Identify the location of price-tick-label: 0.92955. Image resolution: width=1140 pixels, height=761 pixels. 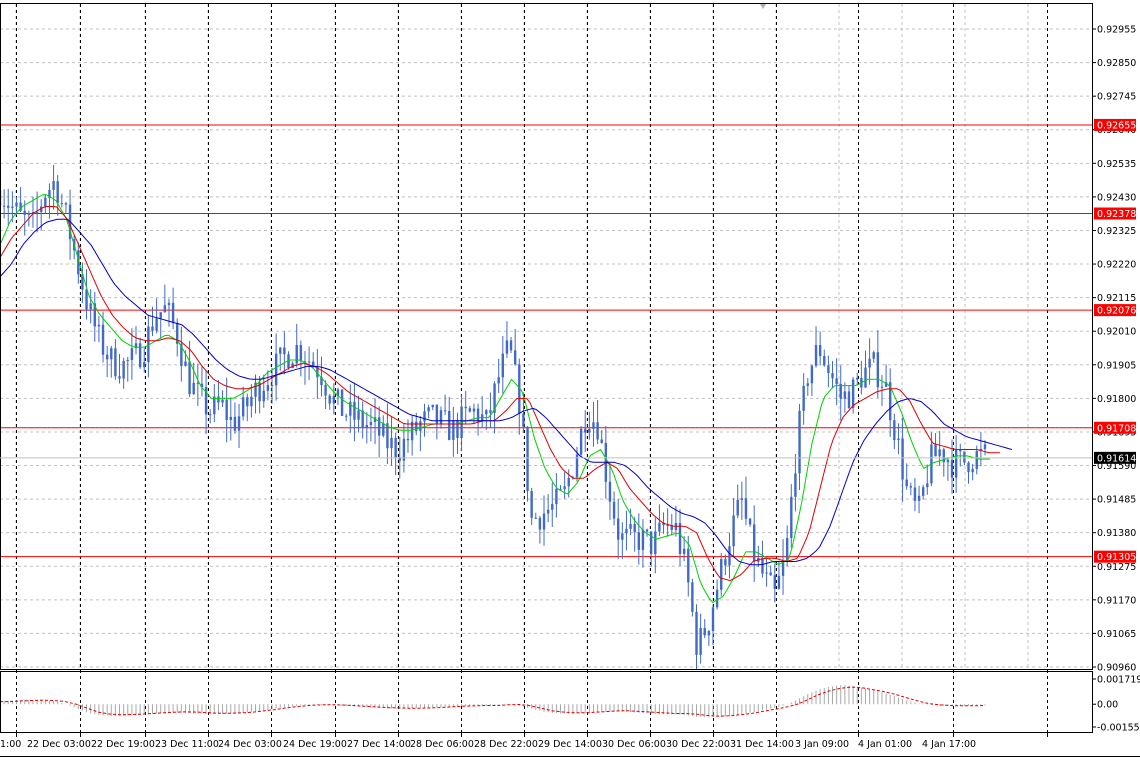
(1116, 30).